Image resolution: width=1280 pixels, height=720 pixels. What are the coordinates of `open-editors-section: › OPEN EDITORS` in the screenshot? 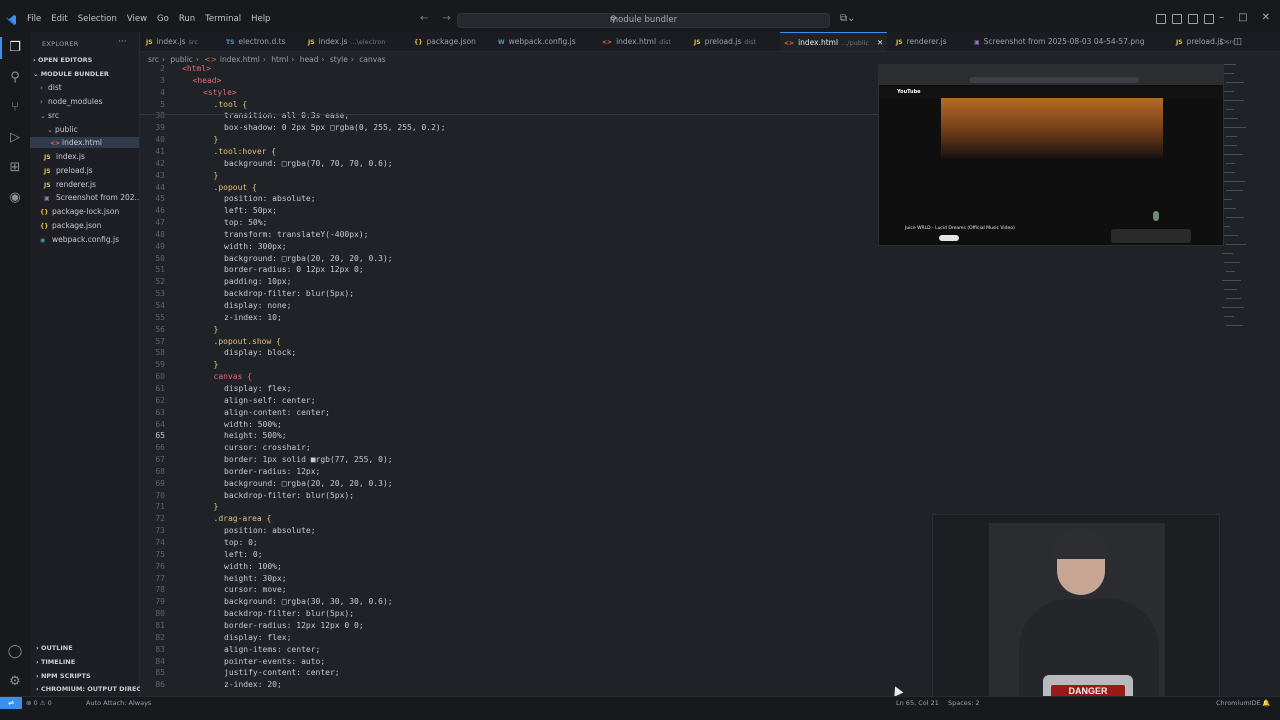 It's located at (62, 60).